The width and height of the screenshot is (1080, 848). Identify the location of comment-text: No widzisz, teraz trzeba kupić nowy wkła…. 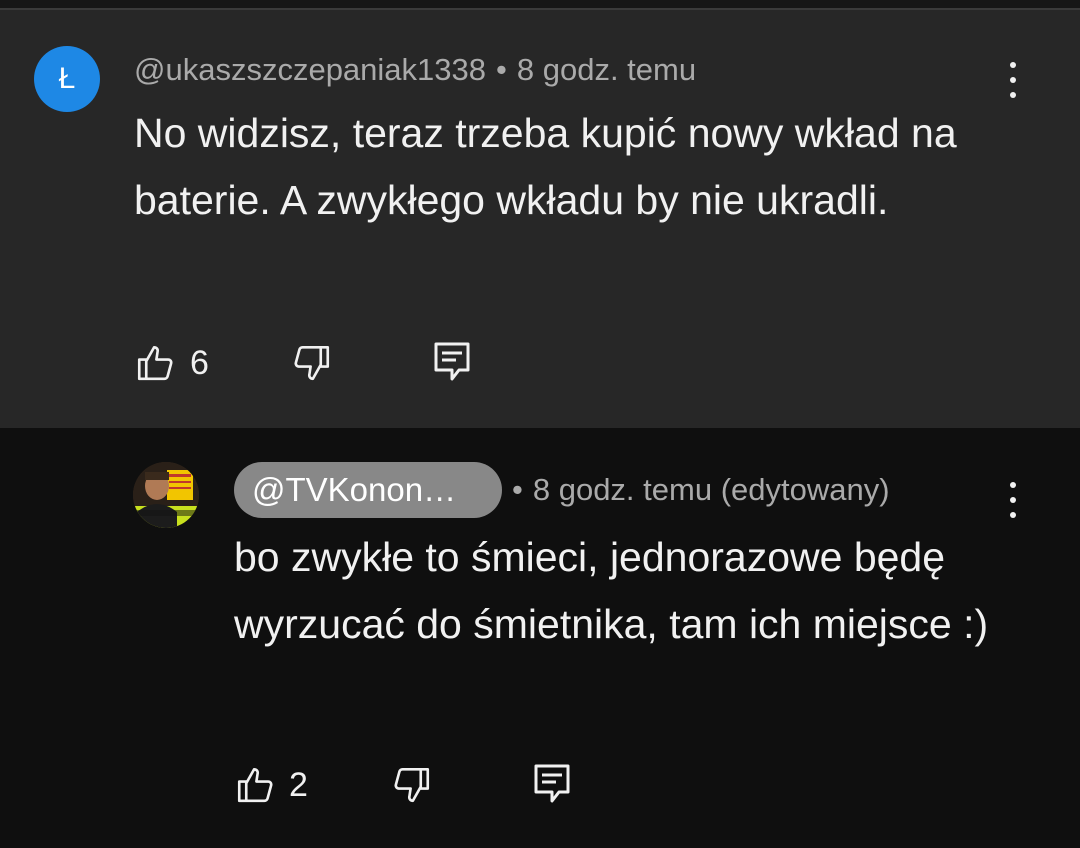
(545, 166).